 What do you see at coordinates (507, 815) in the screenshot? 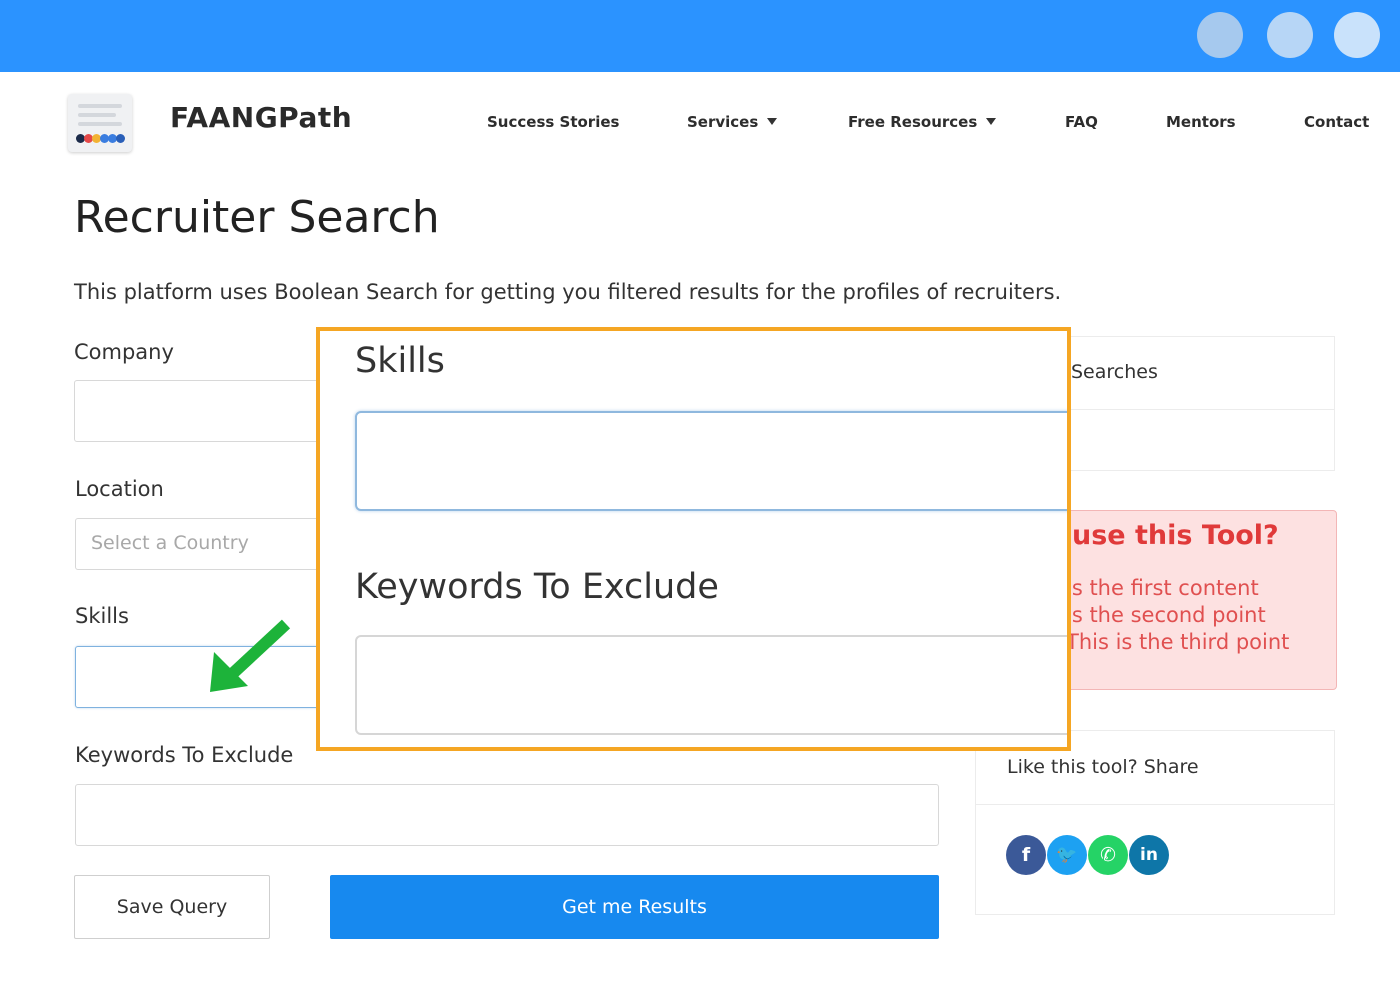
I see `exclude-input` at bounding box center [507, 815].